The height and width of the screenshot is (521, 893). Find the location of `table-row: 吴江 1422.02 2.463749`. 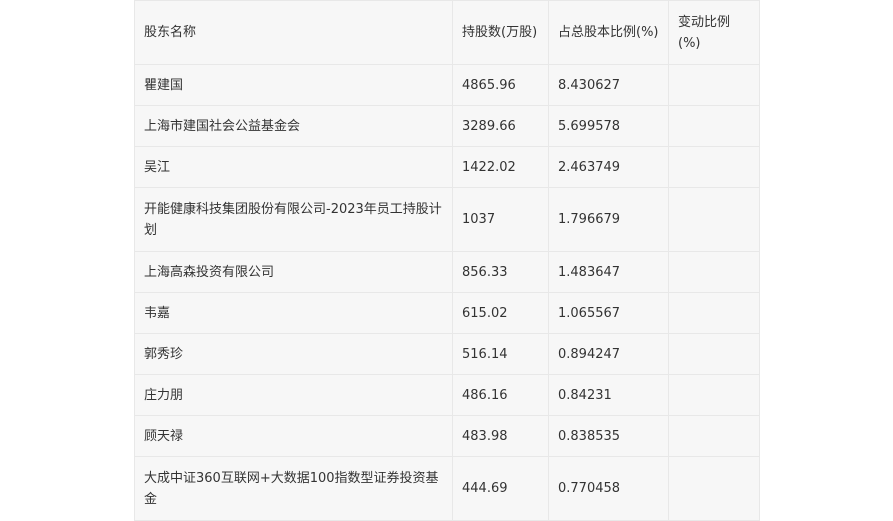

table-row: 吴江 1422.02 2.463749 is located at coordinates (447, 167).